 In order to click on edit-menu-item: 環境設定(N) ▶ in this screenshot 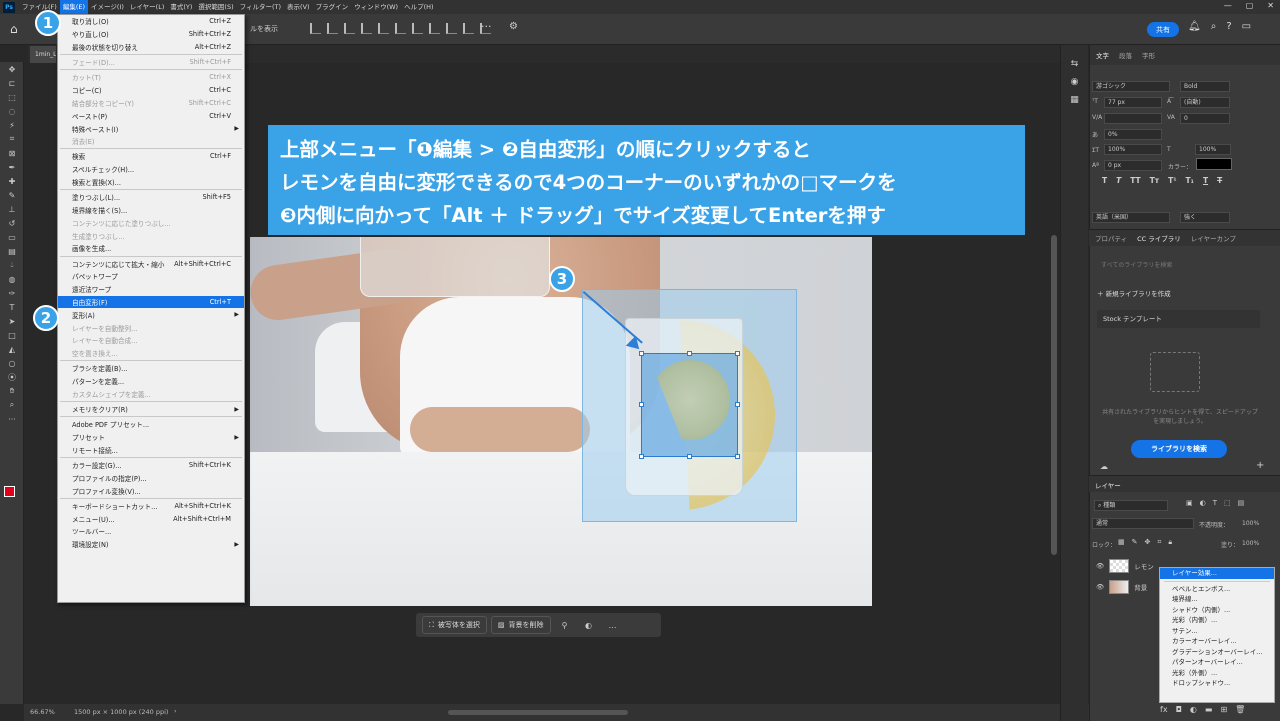, I will do `click(151, 544)`.